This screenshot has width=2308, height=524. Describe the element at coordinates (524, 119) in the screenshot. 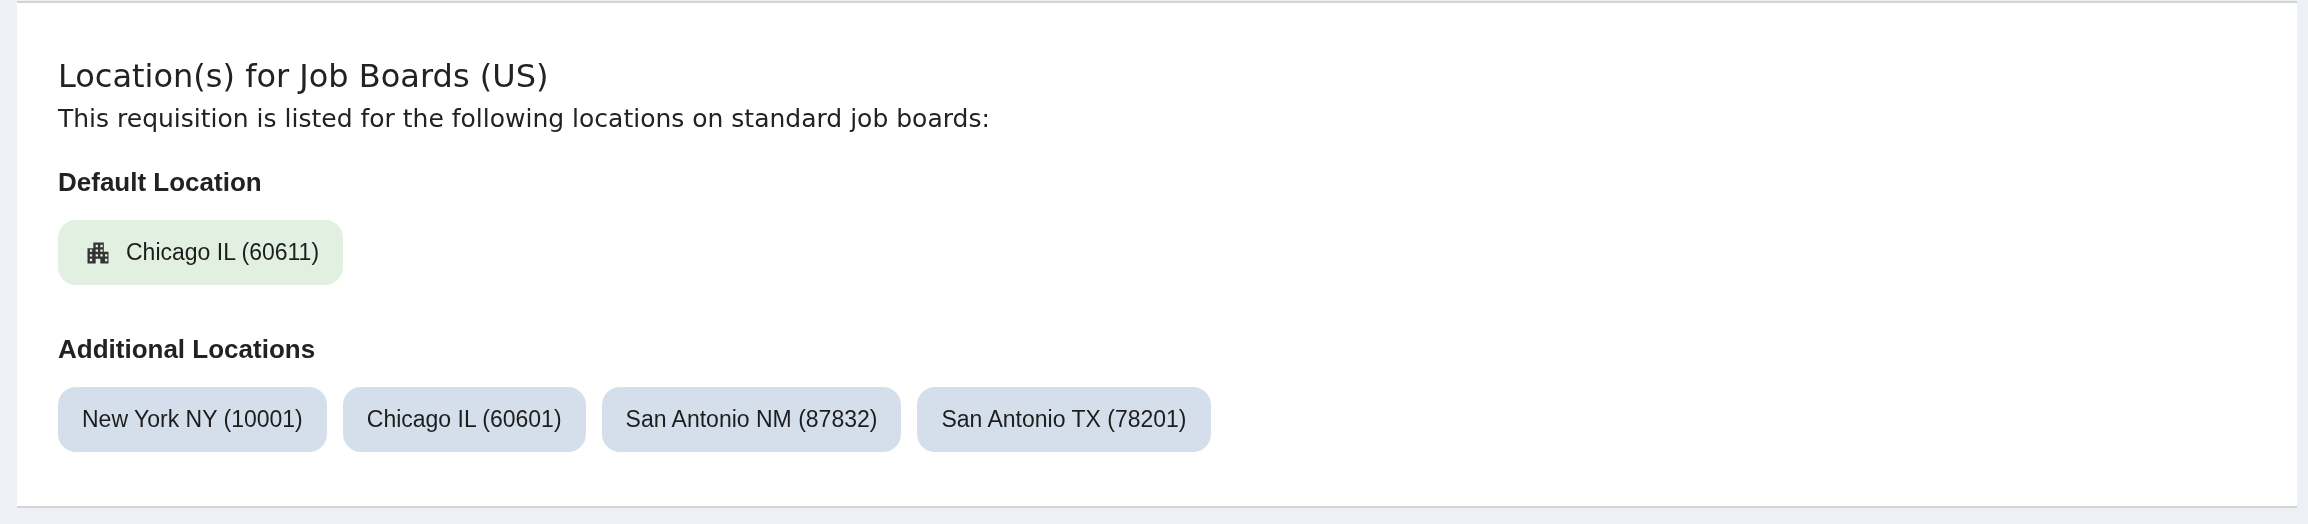

I see `description-text: This requisition is listed for the following locations on standard job boards:` at that location.